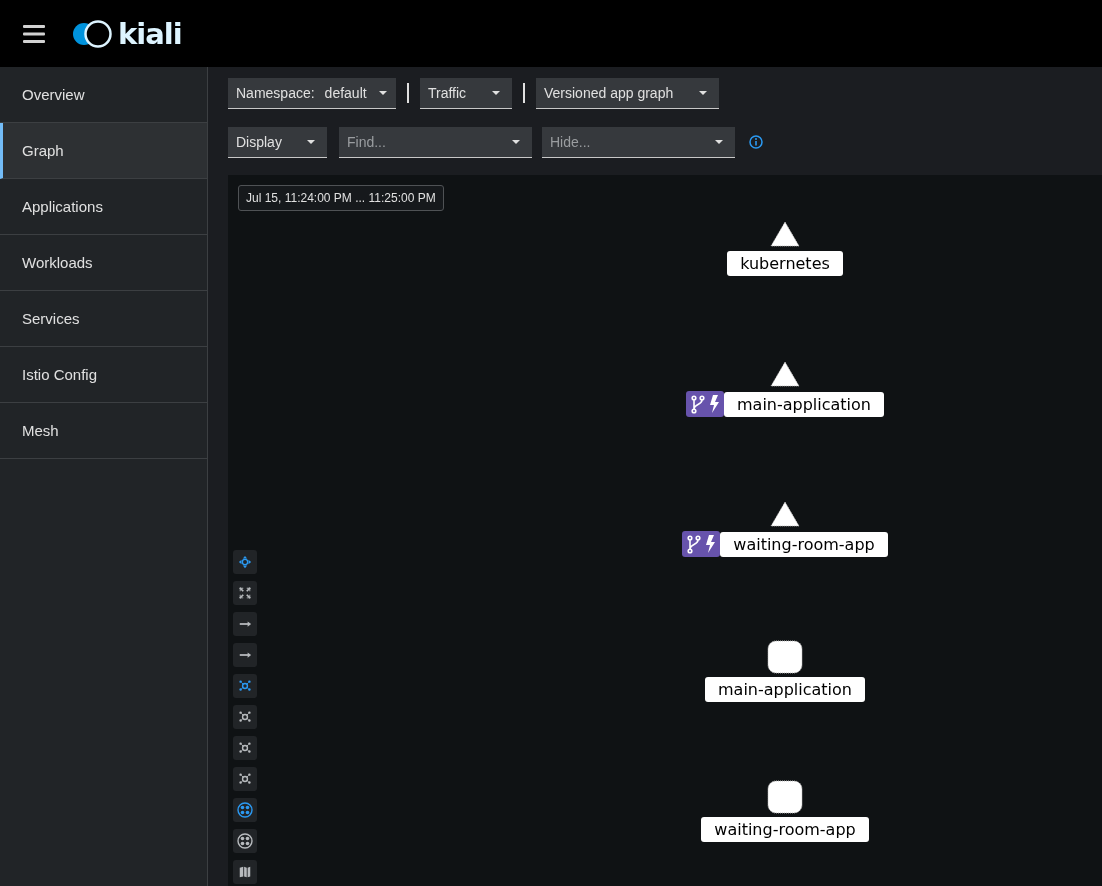 The height and width of the screenshot is (886, 1102). Describe the element at coordinates (275, 92) in the screenshot. I see `dropdown-label: Namespace:` at that location.